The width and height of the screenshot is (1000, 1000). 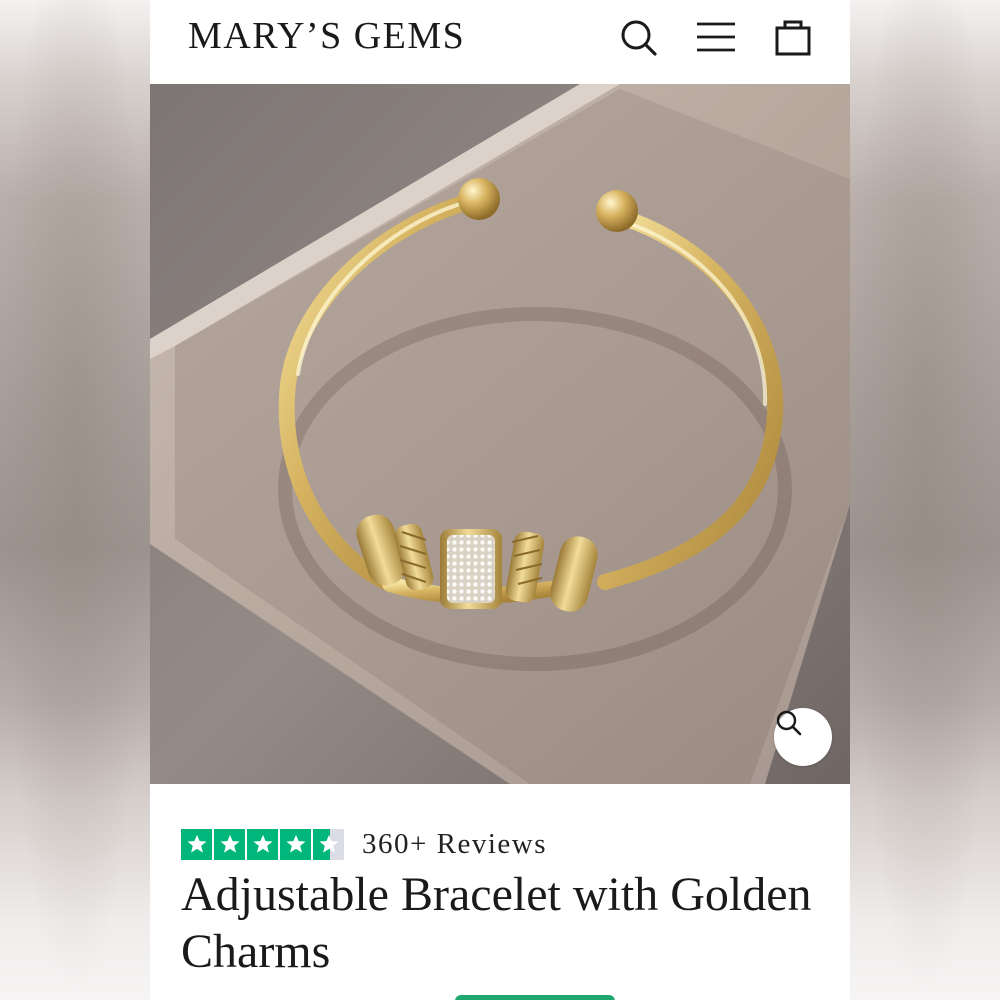 I want to click on product-title: Adjustable Bracelet with Golden Charms, so click(x=496, y=923).